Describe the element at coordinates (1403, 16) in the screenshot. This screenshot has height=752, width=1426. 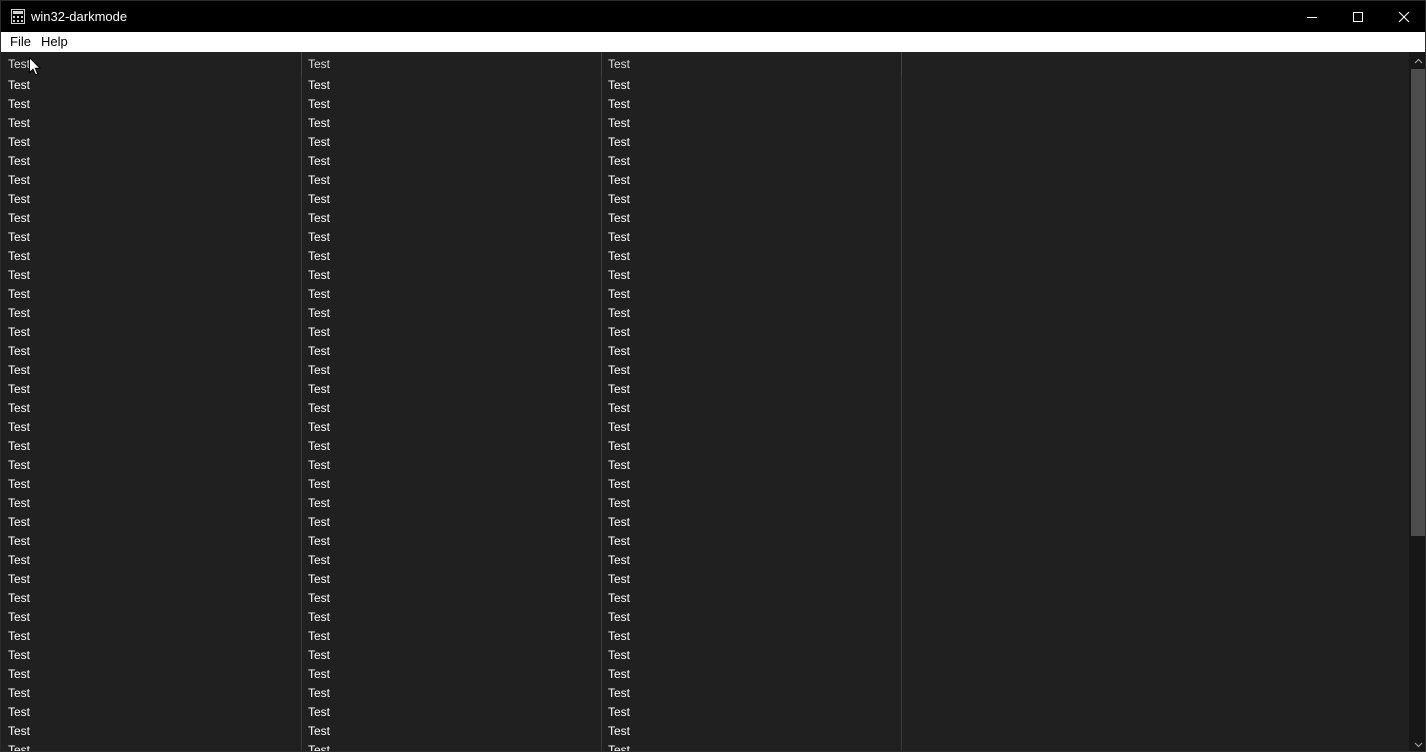
I see `close-button` at that location.